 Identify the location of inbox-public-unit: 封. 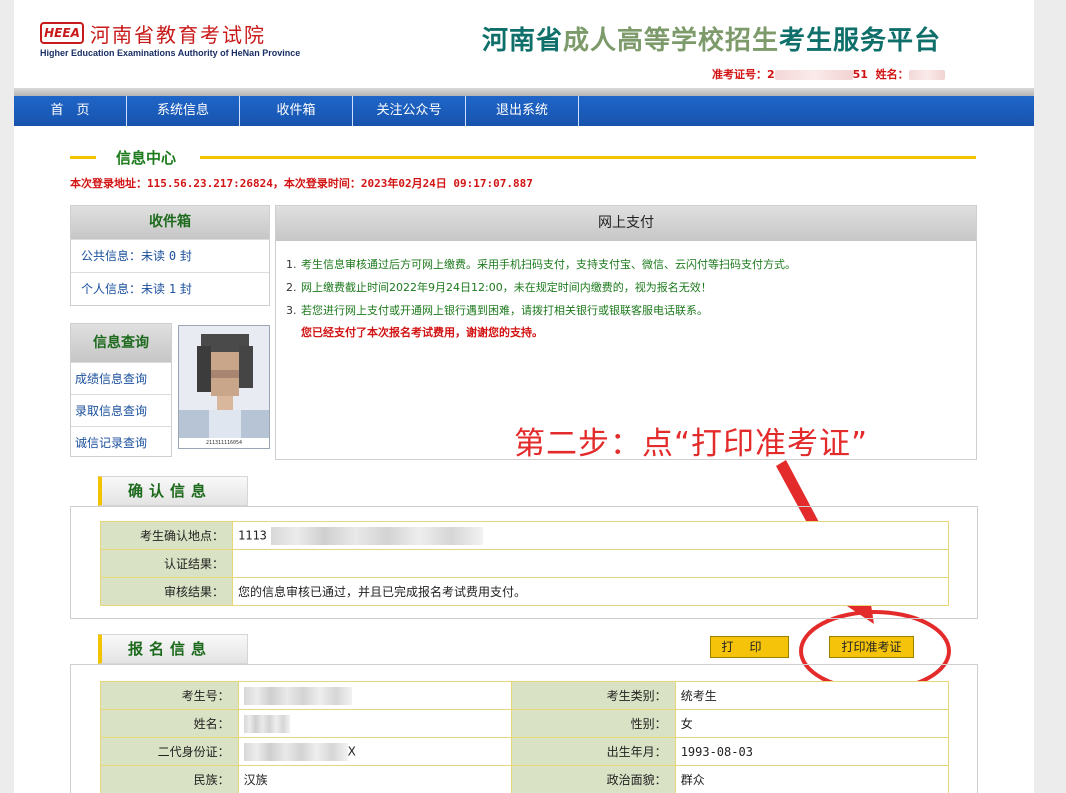
(185, 256).